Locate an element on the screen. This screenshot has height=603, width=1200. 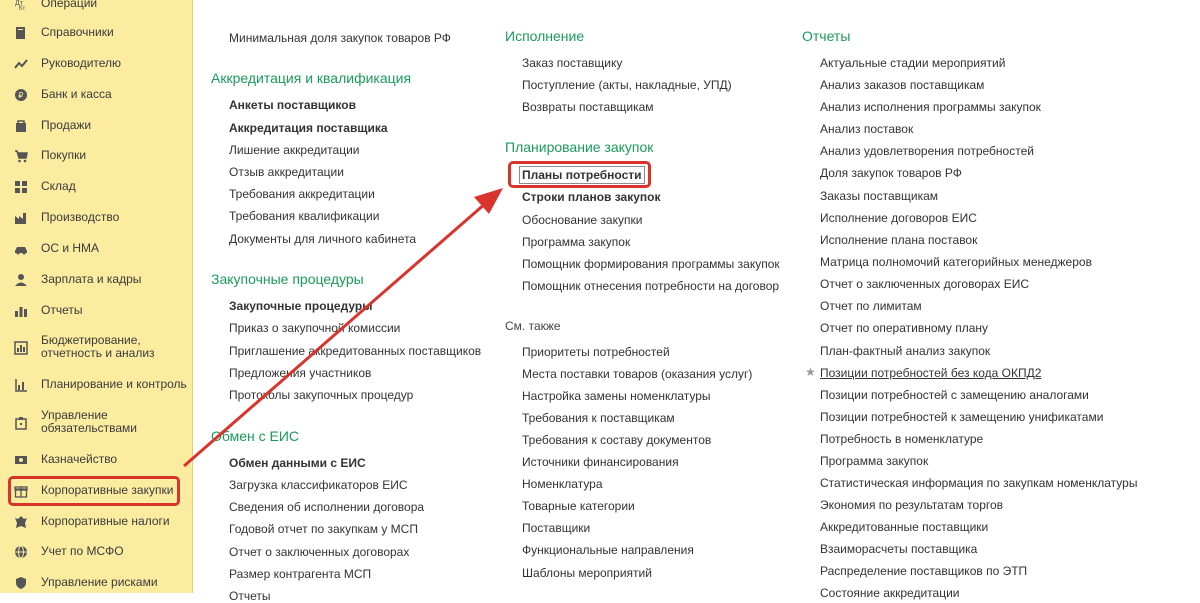
report-link: Состояние аккредитации is located at coordinates (890, 593).